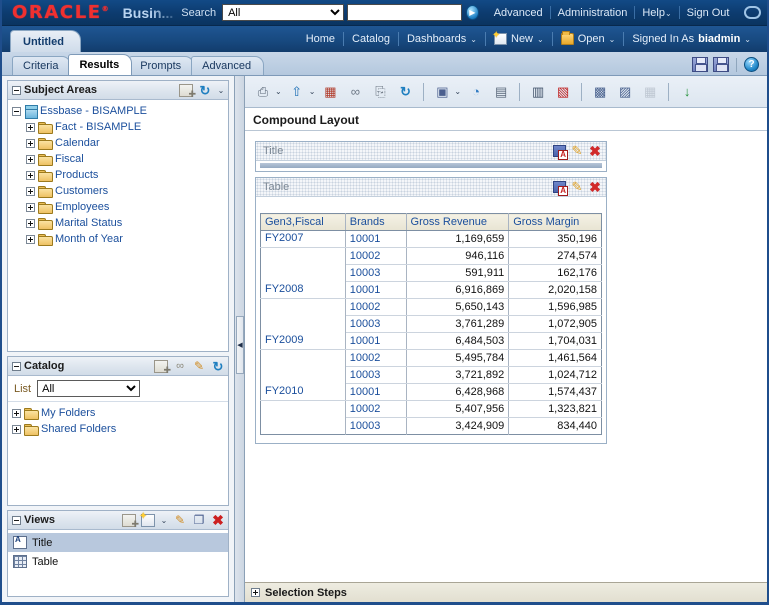 The height and width of the screenshot is (605, 769). What do you see at coordinates (89, 388) in the screenshot?
I see `catalog-list-select: All` at bounding box center [89, 388].